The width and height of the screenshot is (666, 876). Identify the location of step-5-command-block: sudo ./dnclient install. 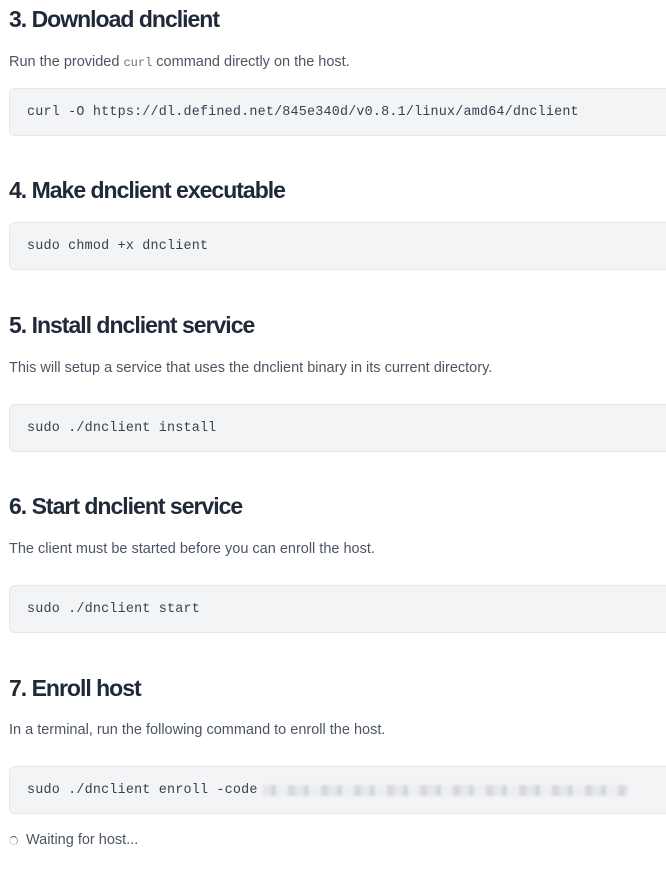
(337, 428).